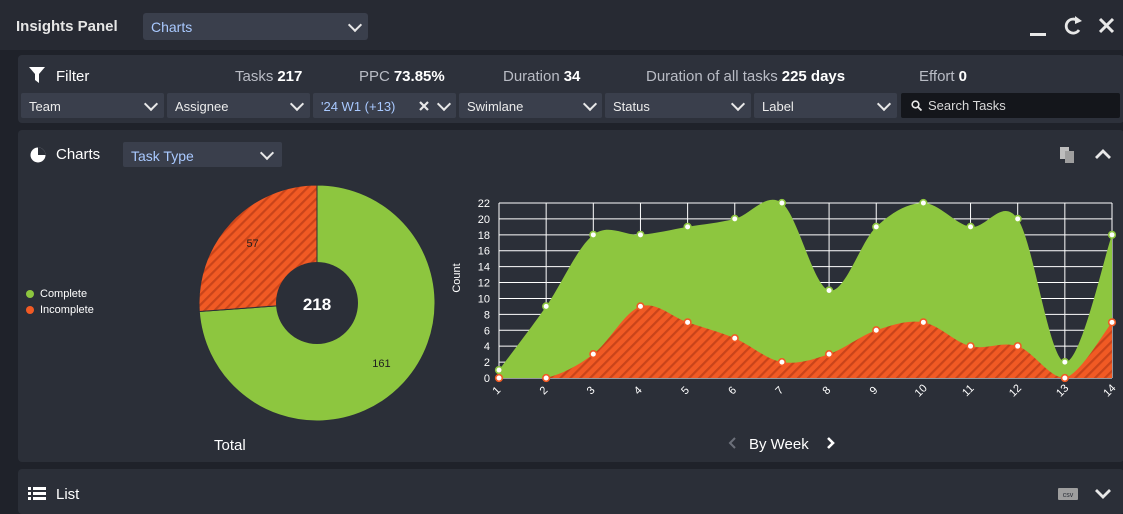 The image size is (1123, 514). I want to click on search-input: Search Tasks, so click(1010, 105).